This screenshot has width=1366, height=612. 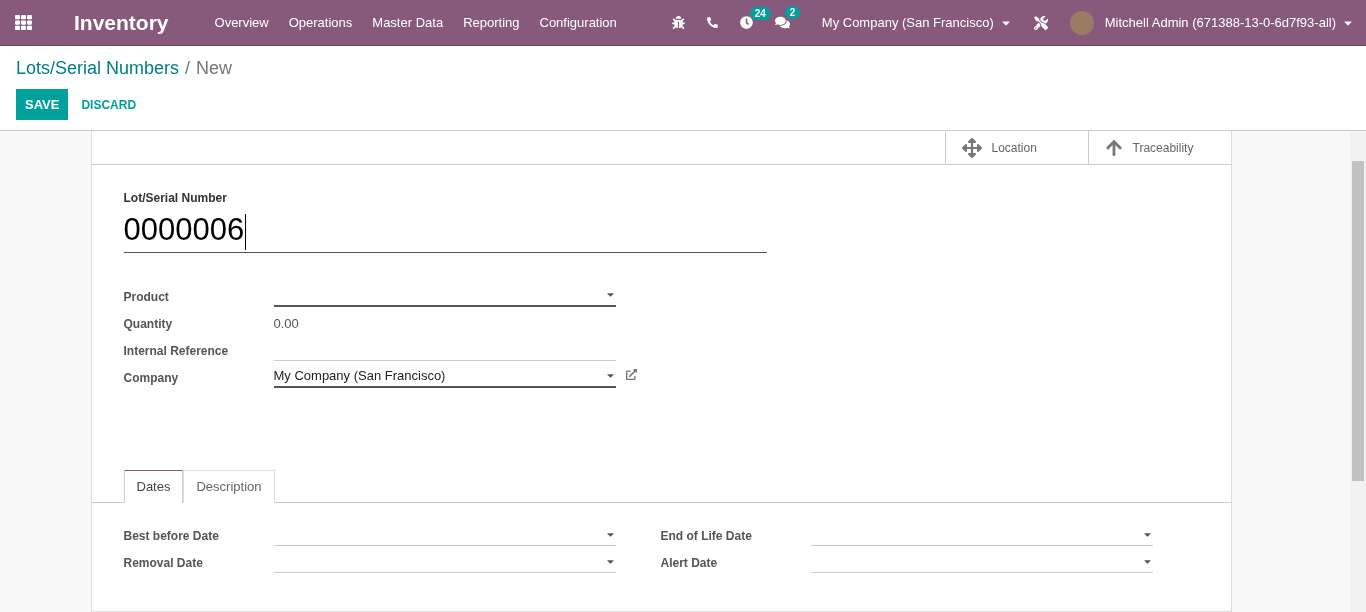 What do you see at coordinates (146, 297) in the screenshot?
I see `field-label: Product` at bounding box center [146, 297].